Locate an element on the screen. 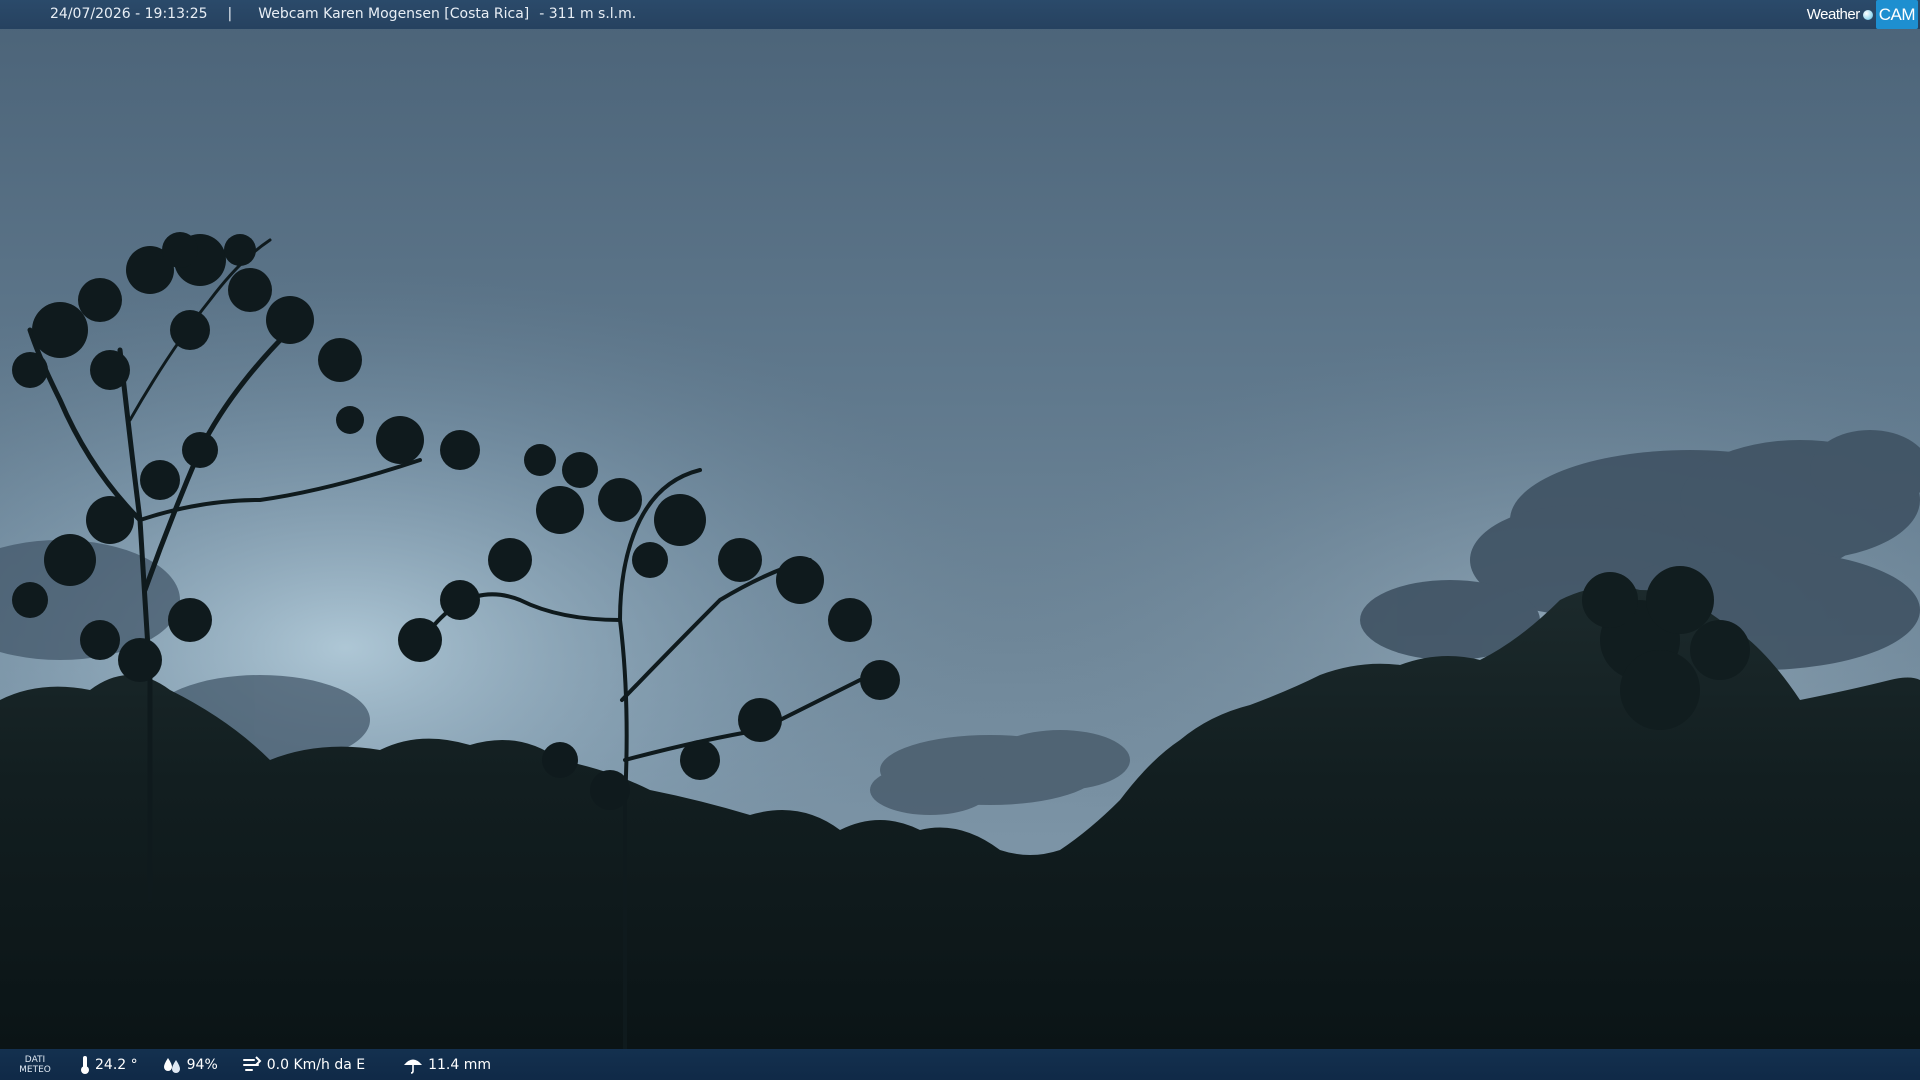  wind-reading: 0.0 Km/h da E is located at coordinates (304, 1064).